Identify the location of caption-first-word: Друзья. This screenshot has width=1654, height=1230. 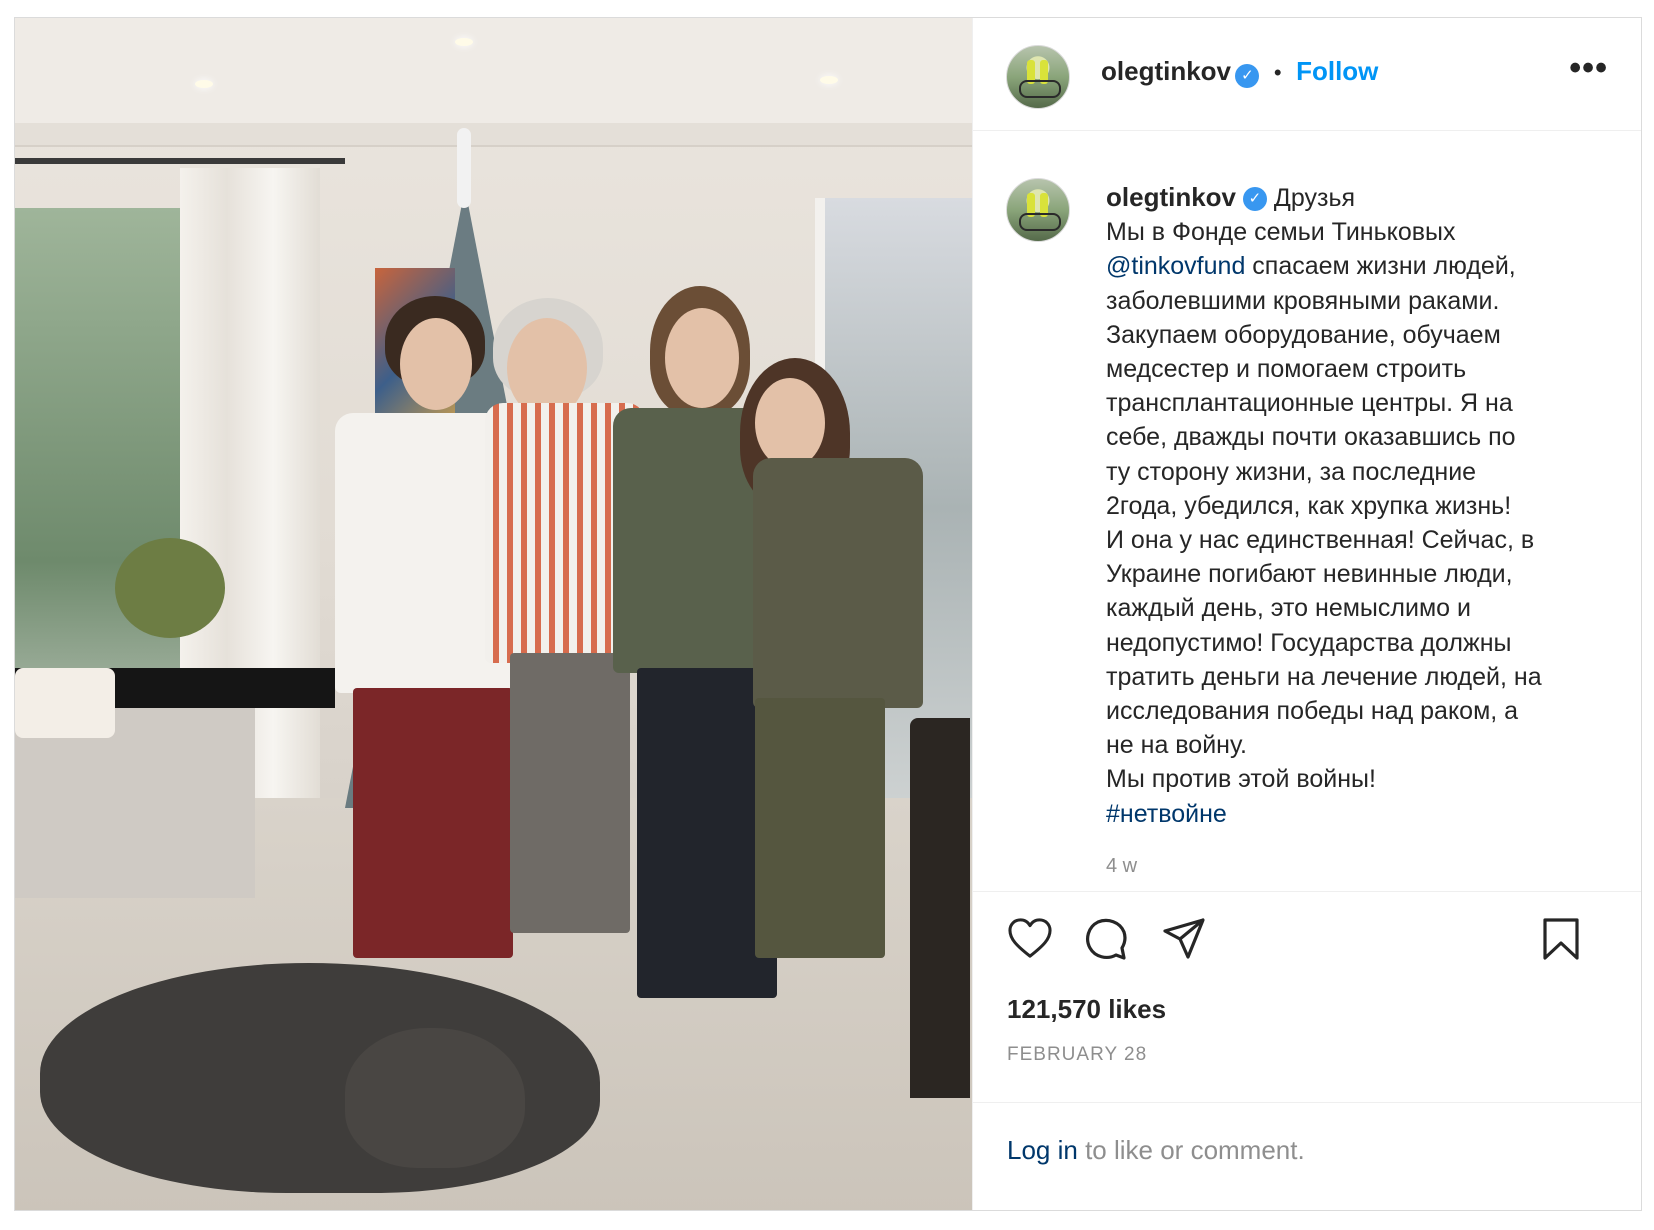
(1314, 198).